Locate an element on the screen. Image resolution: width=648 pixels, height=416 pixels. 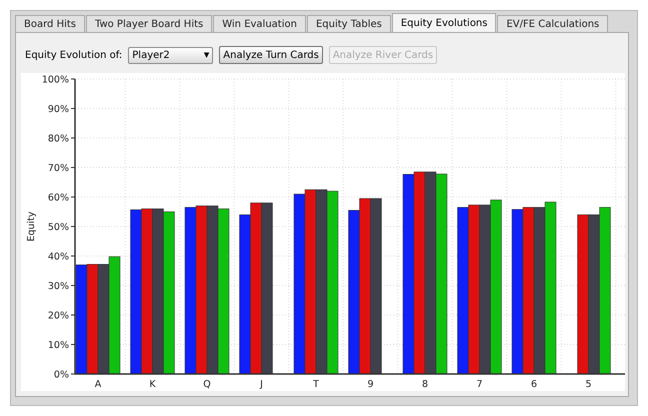
y-tick-label: 100% is located at coordinates (55, 80).